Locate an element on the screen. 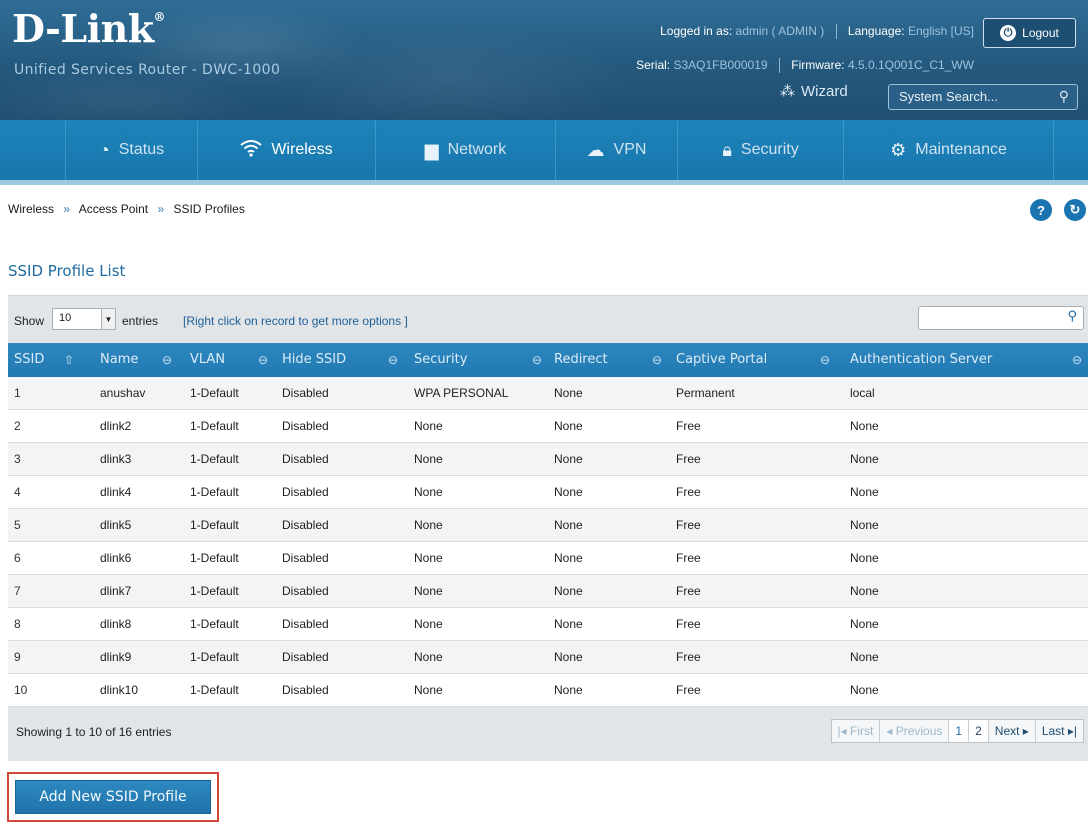 This screenshot has width=1088, height=829. table-row: 5 dlink5 1-Default Disabled None None Free None is located at coordinates (548, 525).